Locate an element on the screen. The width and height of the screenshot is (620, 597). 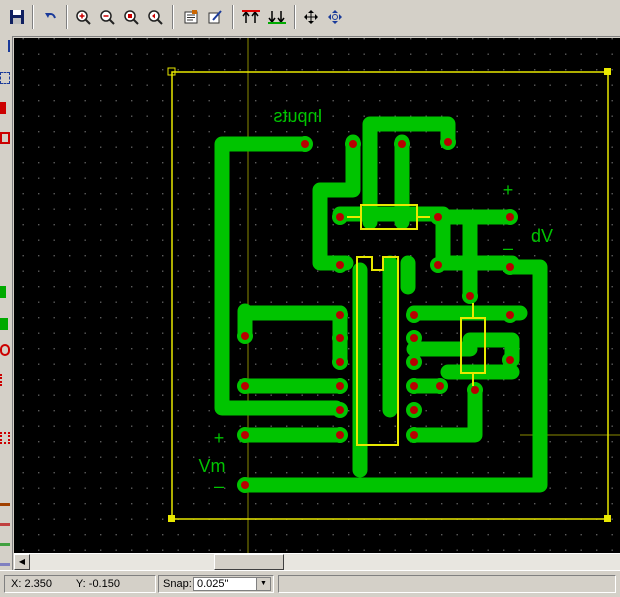
zoom-previous-icon is located at coordinates (155, 17).